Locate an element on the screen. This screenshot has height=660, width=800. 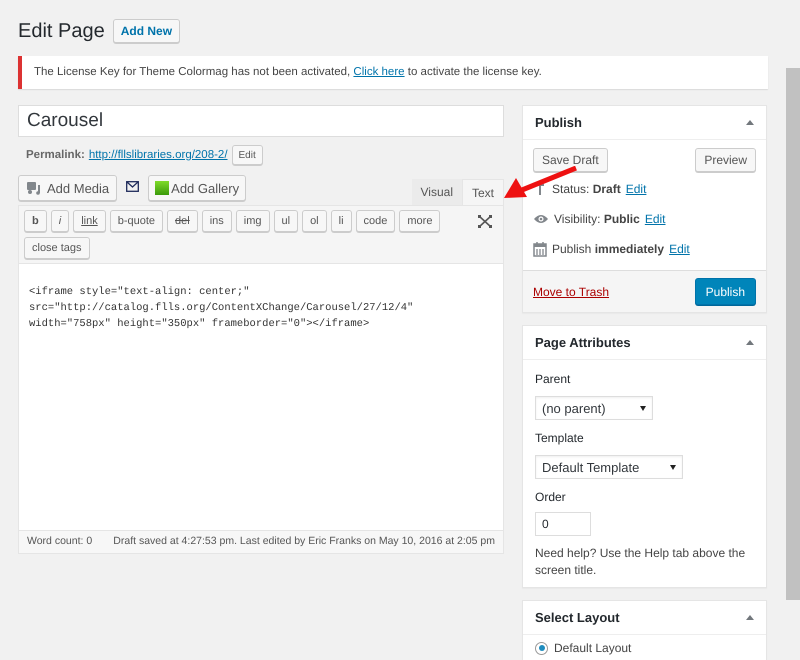
order-label: Order is located at coordinates (551, 497).